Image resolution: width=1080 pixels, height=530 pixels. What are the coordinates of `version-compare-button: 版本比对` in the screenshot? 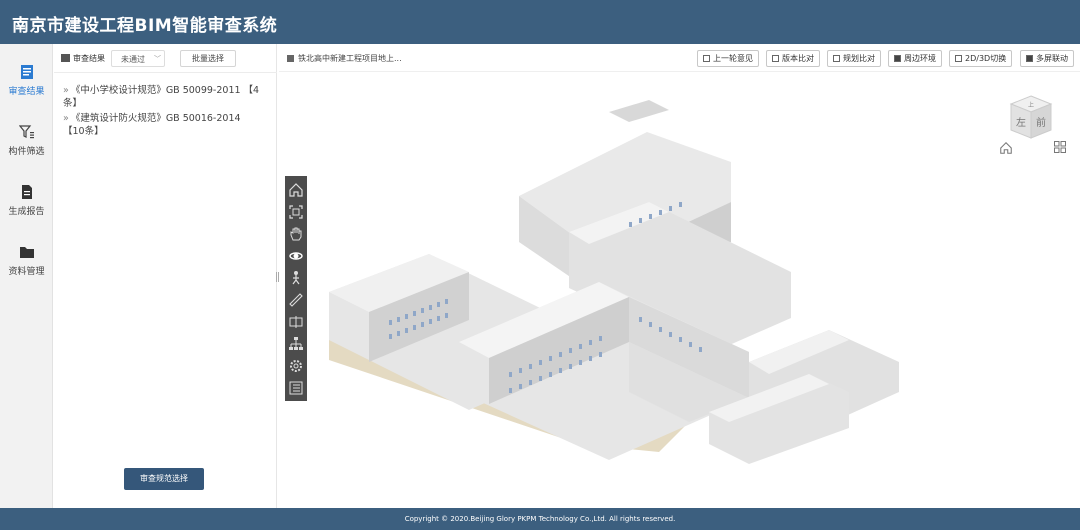 It's located at (793, 58).